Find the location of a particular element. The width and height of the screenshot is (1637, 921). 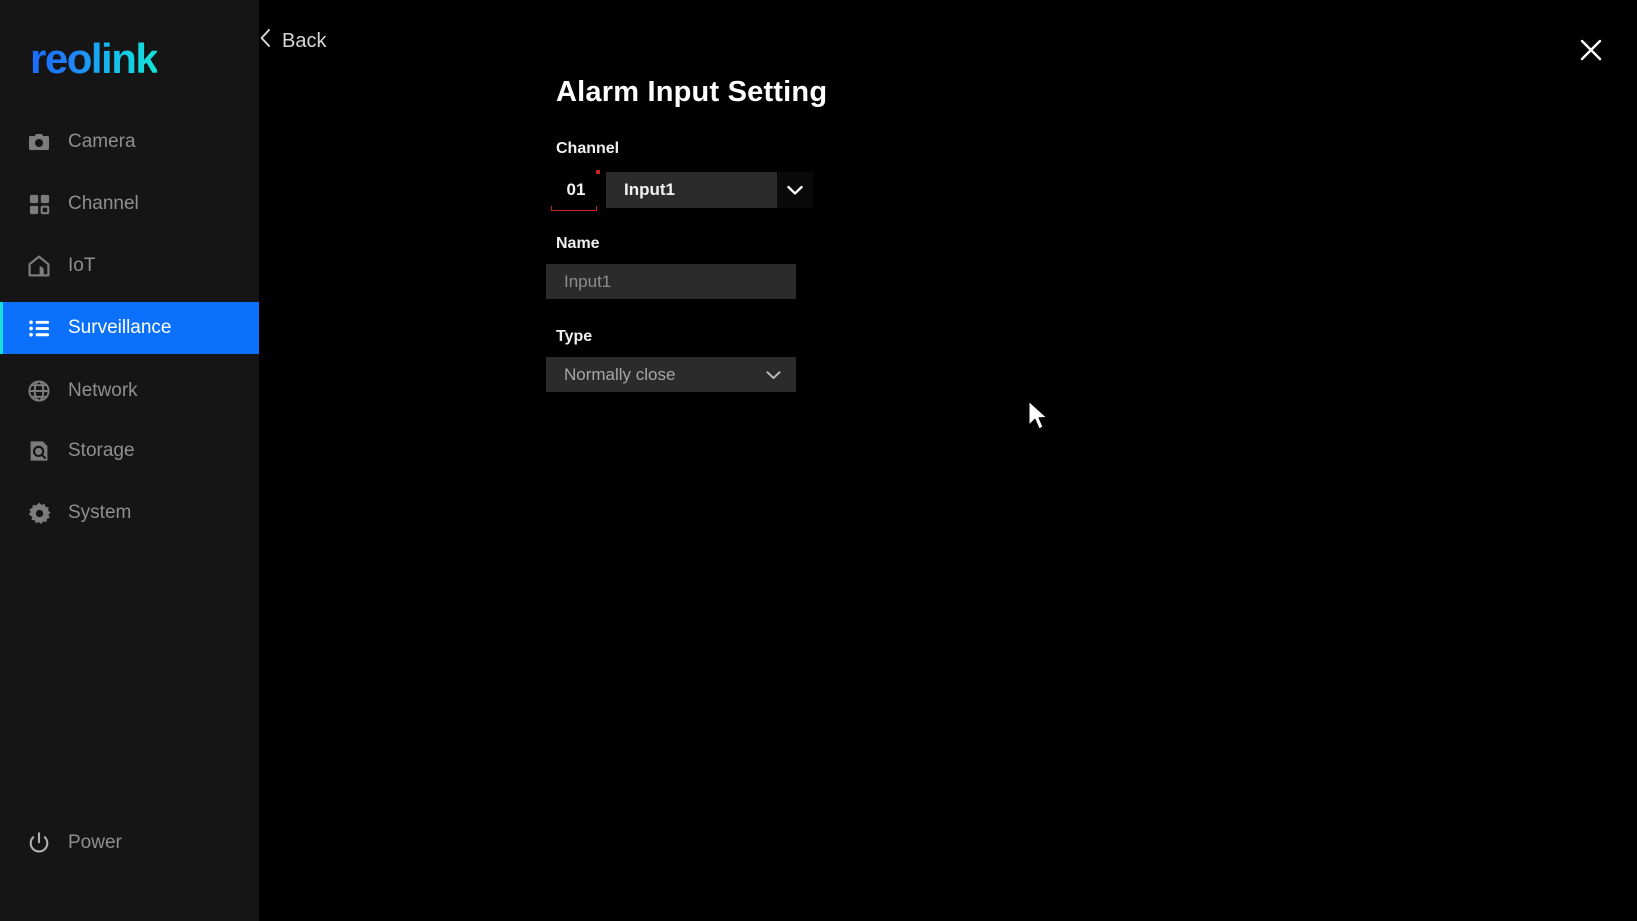

sidebar-item-iot: IoT is located at coordinates (129, 266).